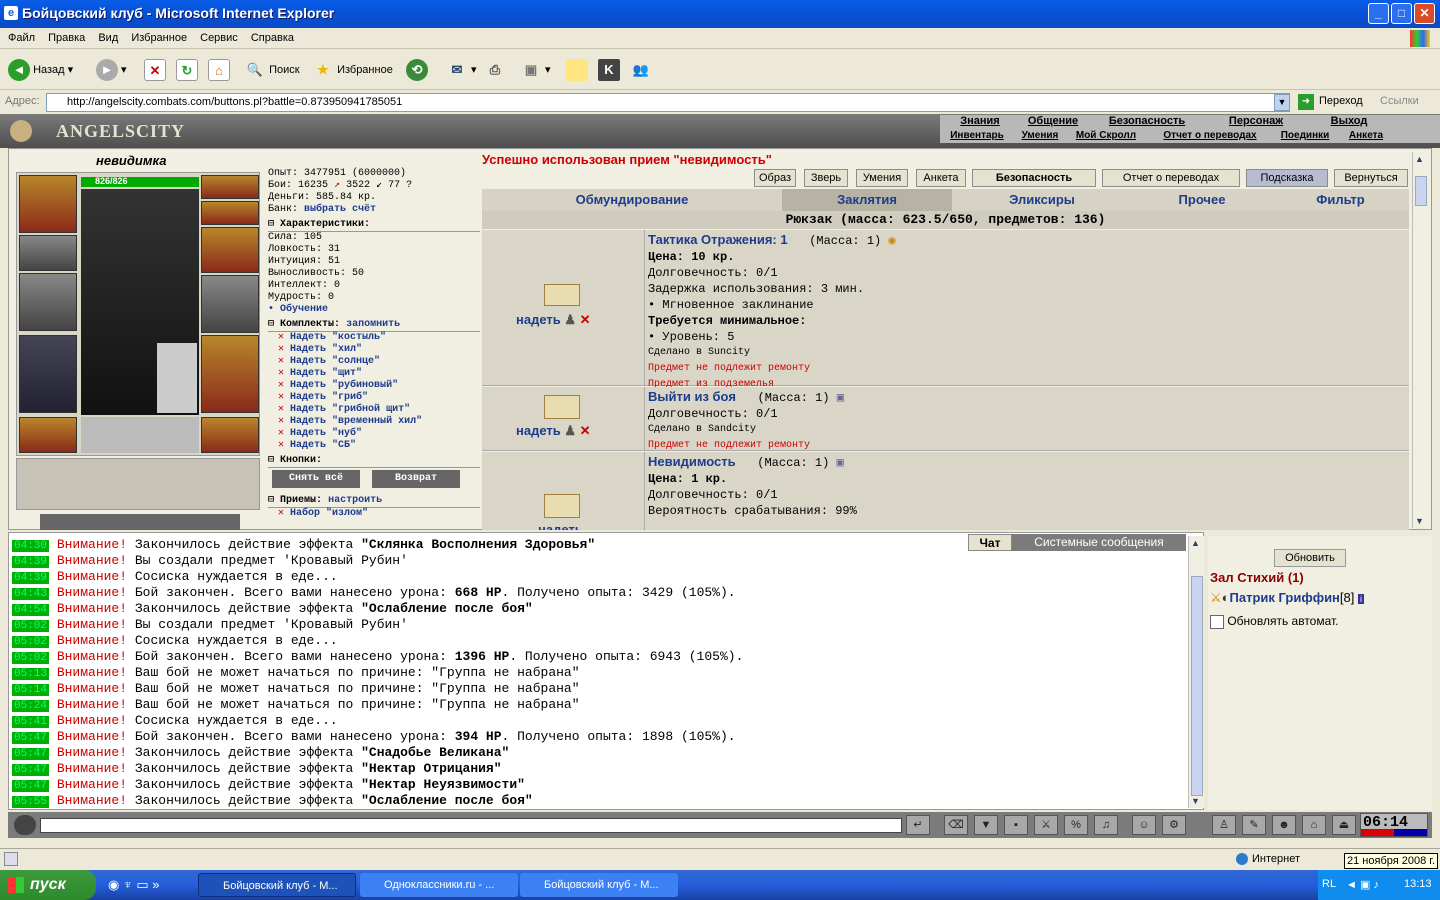 The width and height of the screenshot is (1440, 900). Describe the element at coordinates (986, 825) in the screenshot. I see `filter-icon: ▼` at that location.